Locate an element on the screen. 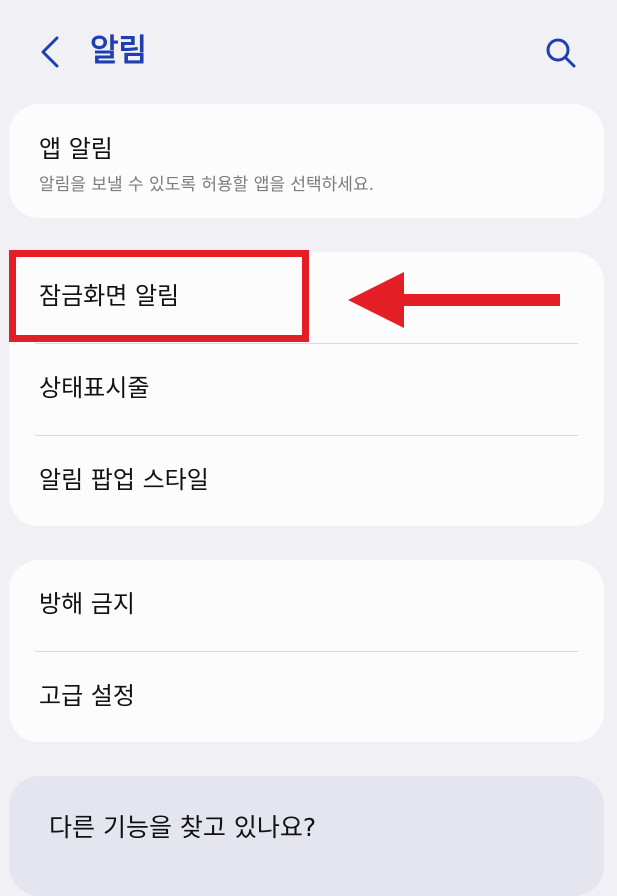  search-button is located at coordinates (561, 53).